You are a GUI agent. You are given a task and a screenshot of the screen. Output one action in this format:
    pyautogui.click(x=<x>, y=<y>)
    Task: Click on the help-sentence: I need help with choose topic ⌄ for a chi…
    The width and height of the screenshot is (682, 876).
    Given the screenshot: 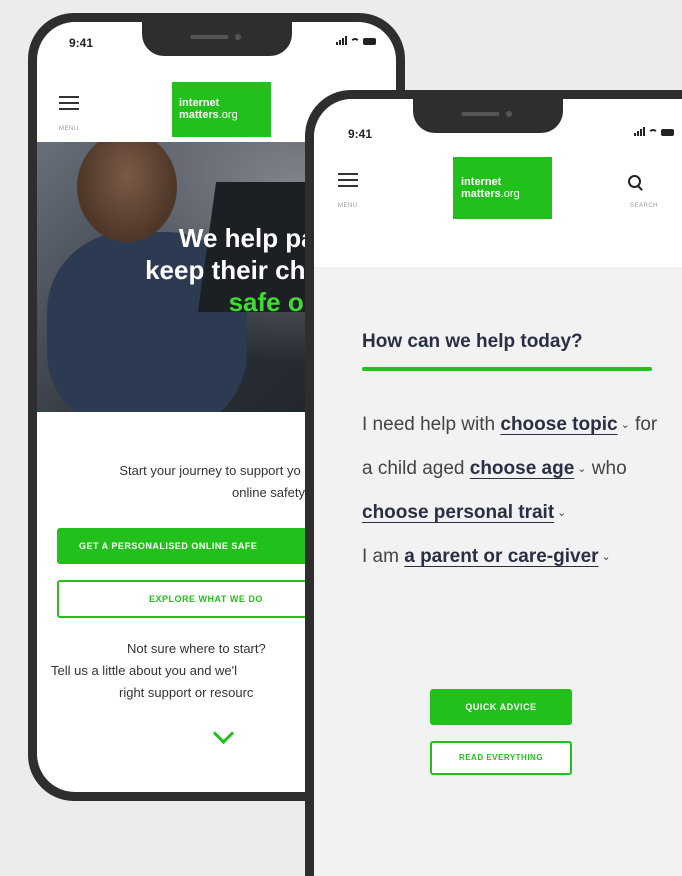 What is the action you would take?
    pyautogui.click(x=510, y=490)
    